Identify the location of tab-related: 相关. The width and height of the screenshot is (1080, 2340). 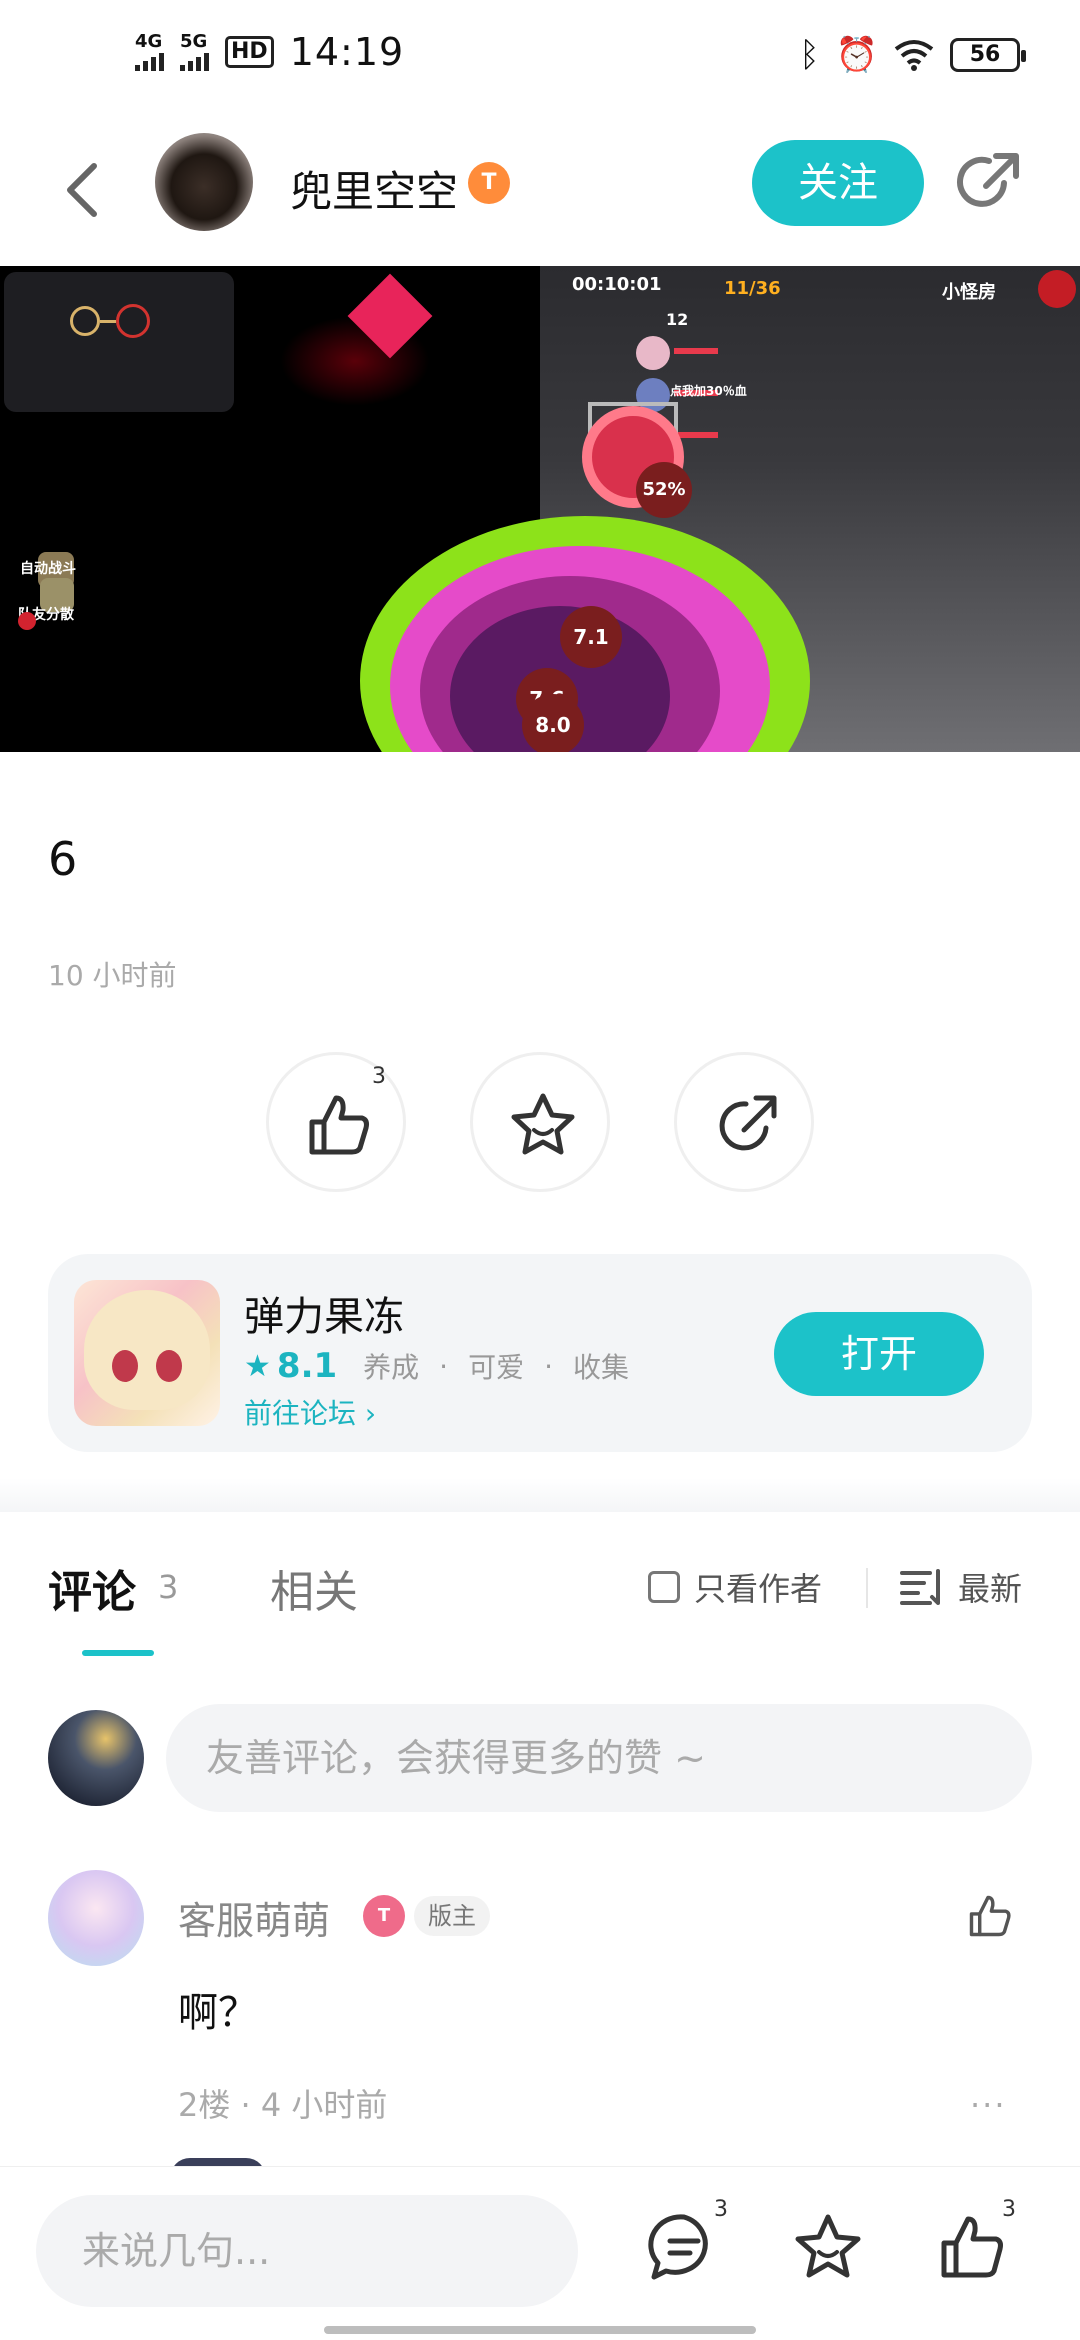
(314, 1588).